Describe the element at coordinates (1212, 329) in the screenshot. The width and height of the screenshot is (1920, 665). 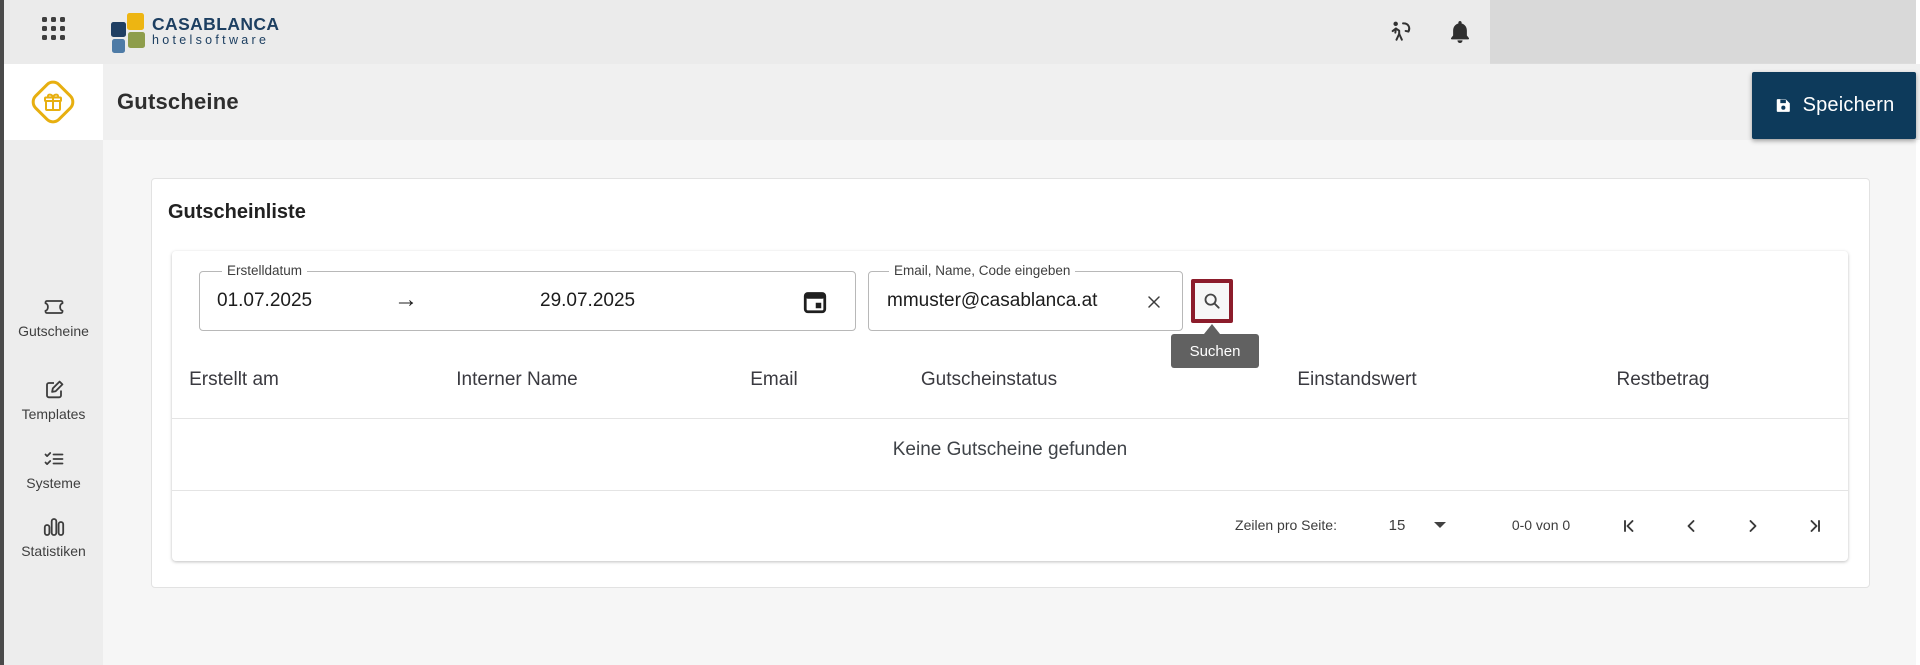
I see `tooltip-pointer` at that location.